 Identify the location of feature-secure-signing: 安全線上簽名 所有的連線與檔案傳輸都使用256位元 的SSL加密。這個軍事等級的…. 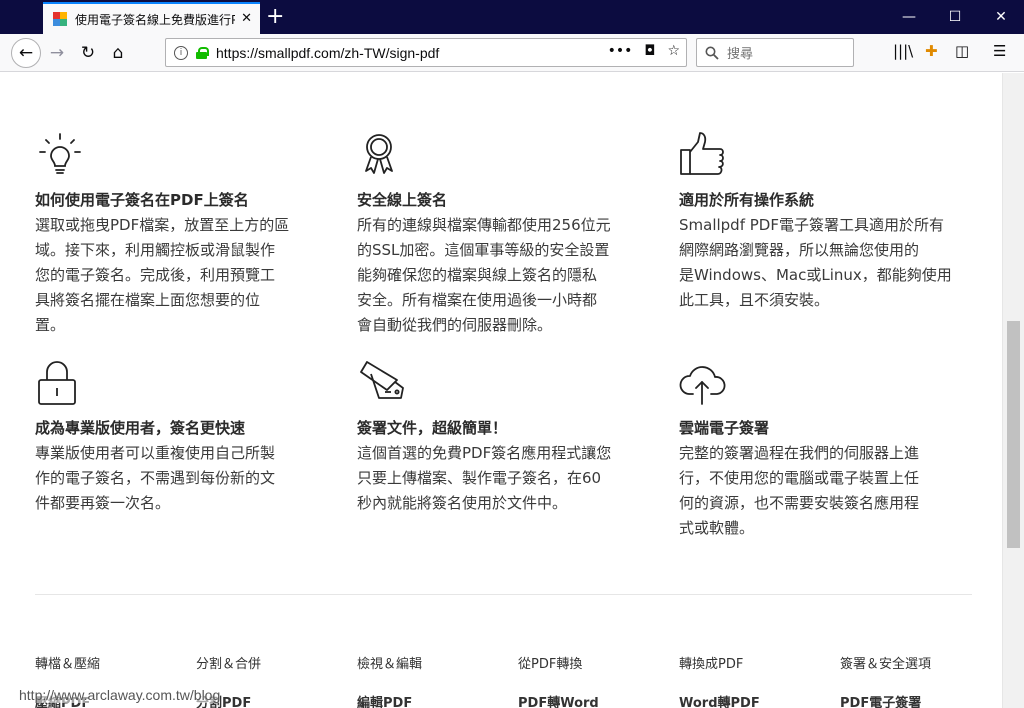
(507, 234).